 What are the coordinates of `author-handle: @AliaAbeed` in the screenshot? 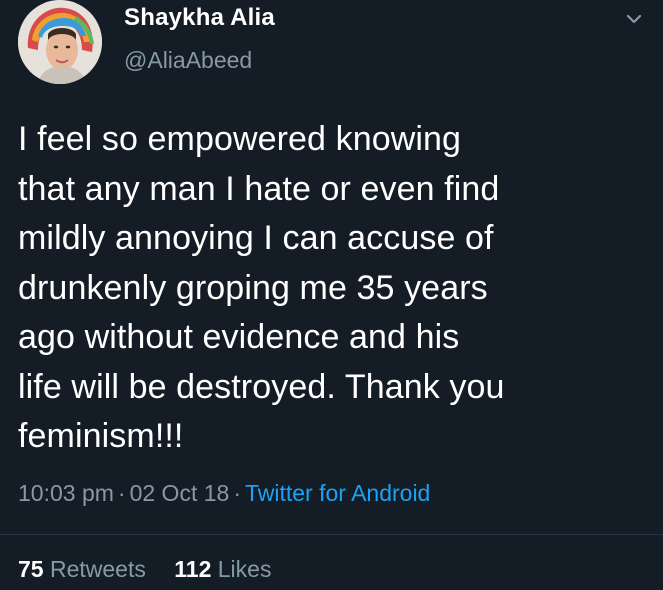 It's located at (188, 60).